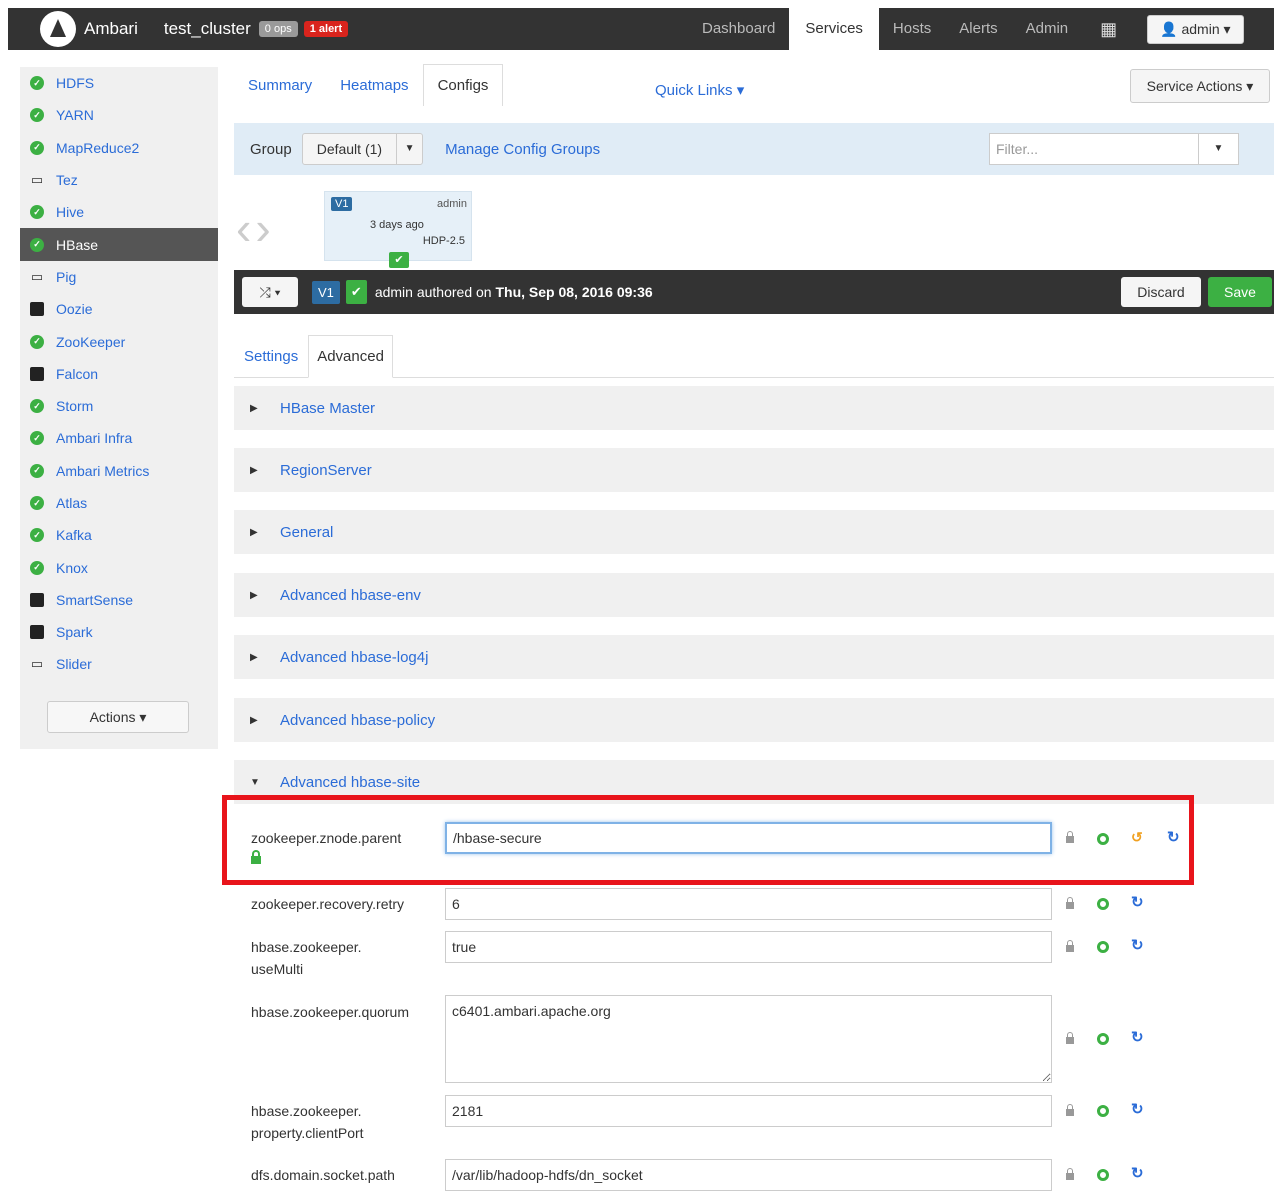 Image resolution: width=1274 pixels, height=1195 pixels. What do you see at coordinates (1047, 29) in the screenshot?
I see `nav-admin: Admin` at bounding box center [1047, 29].